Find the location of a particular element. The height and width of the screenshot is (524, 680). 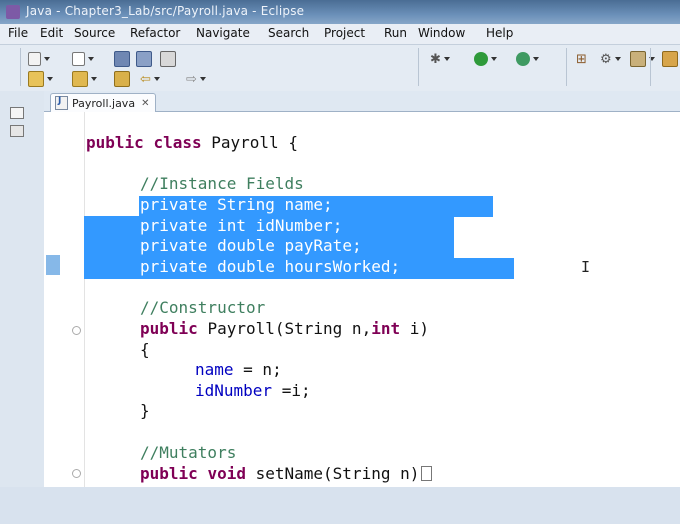

assignment: = n; is located at coordinates (257, 369).